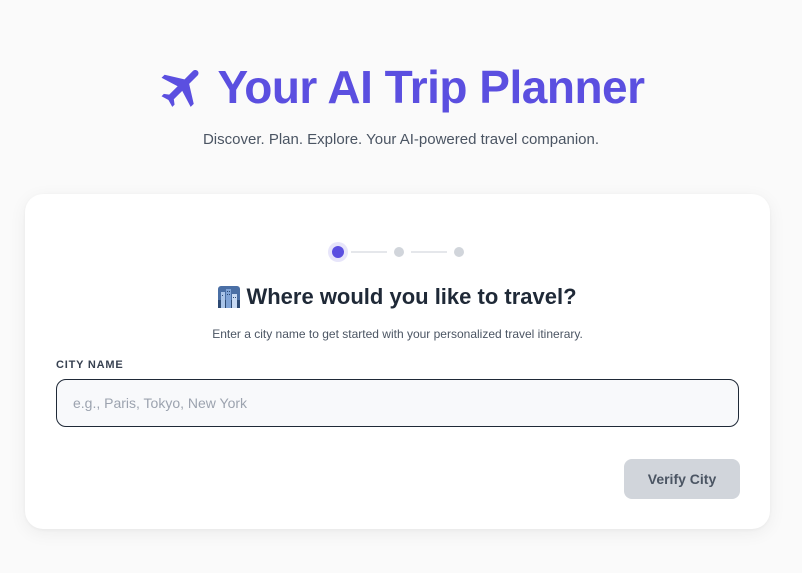  Describe the element at coordinates (337, 252) in the screenshot. I see `step-1-dot` at that location.